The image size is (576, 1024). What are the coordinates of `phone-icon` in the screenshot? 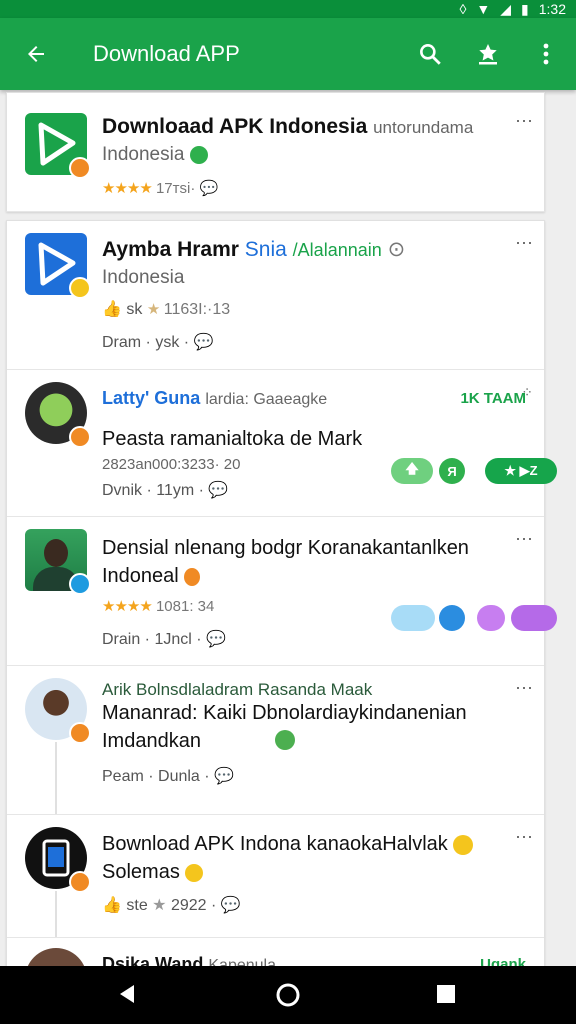 It's located at (56, 858).